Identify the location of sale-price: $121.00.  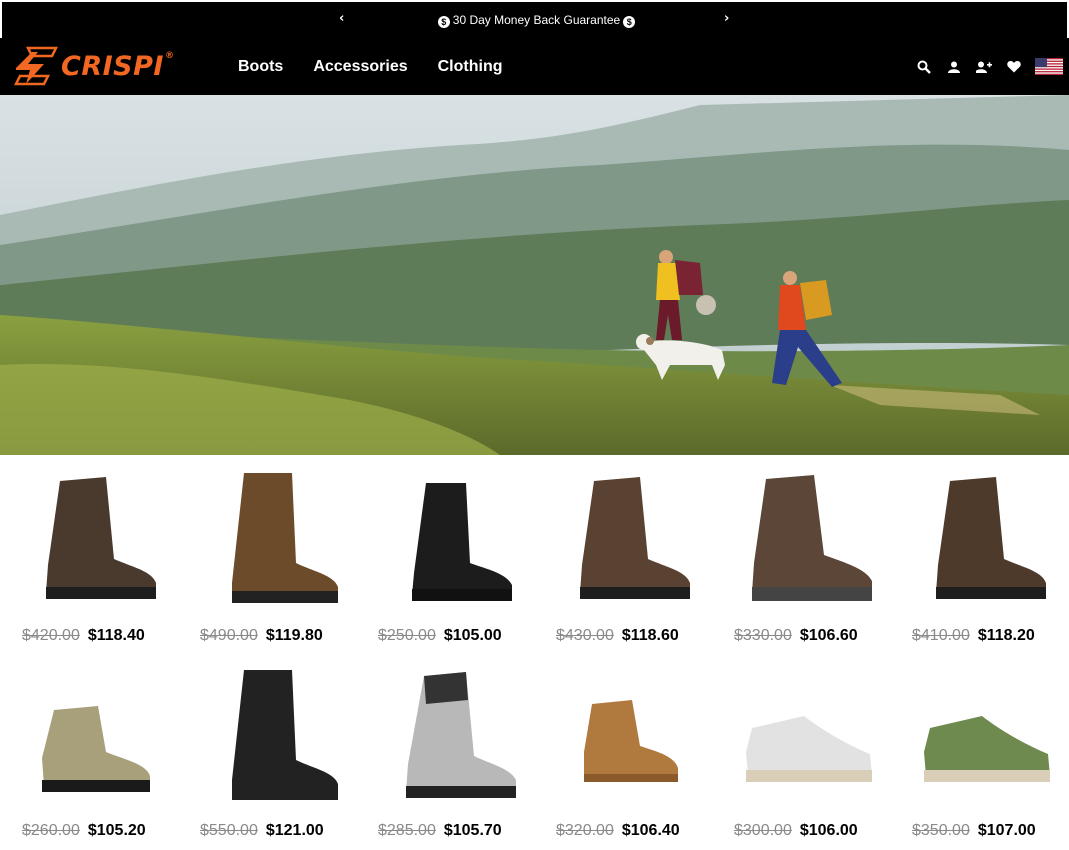
(294, 830).